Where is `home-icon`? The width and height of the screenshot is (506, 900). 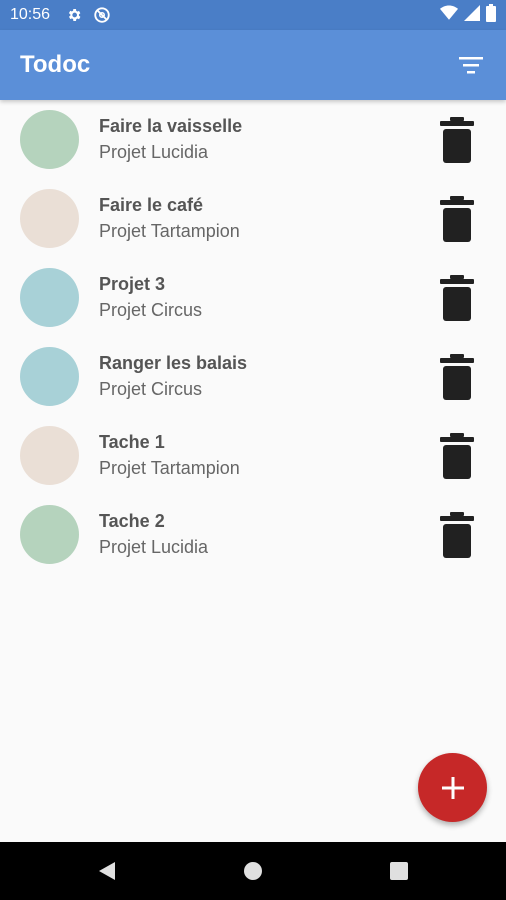 home-icon is located at coordinates (253, 871).